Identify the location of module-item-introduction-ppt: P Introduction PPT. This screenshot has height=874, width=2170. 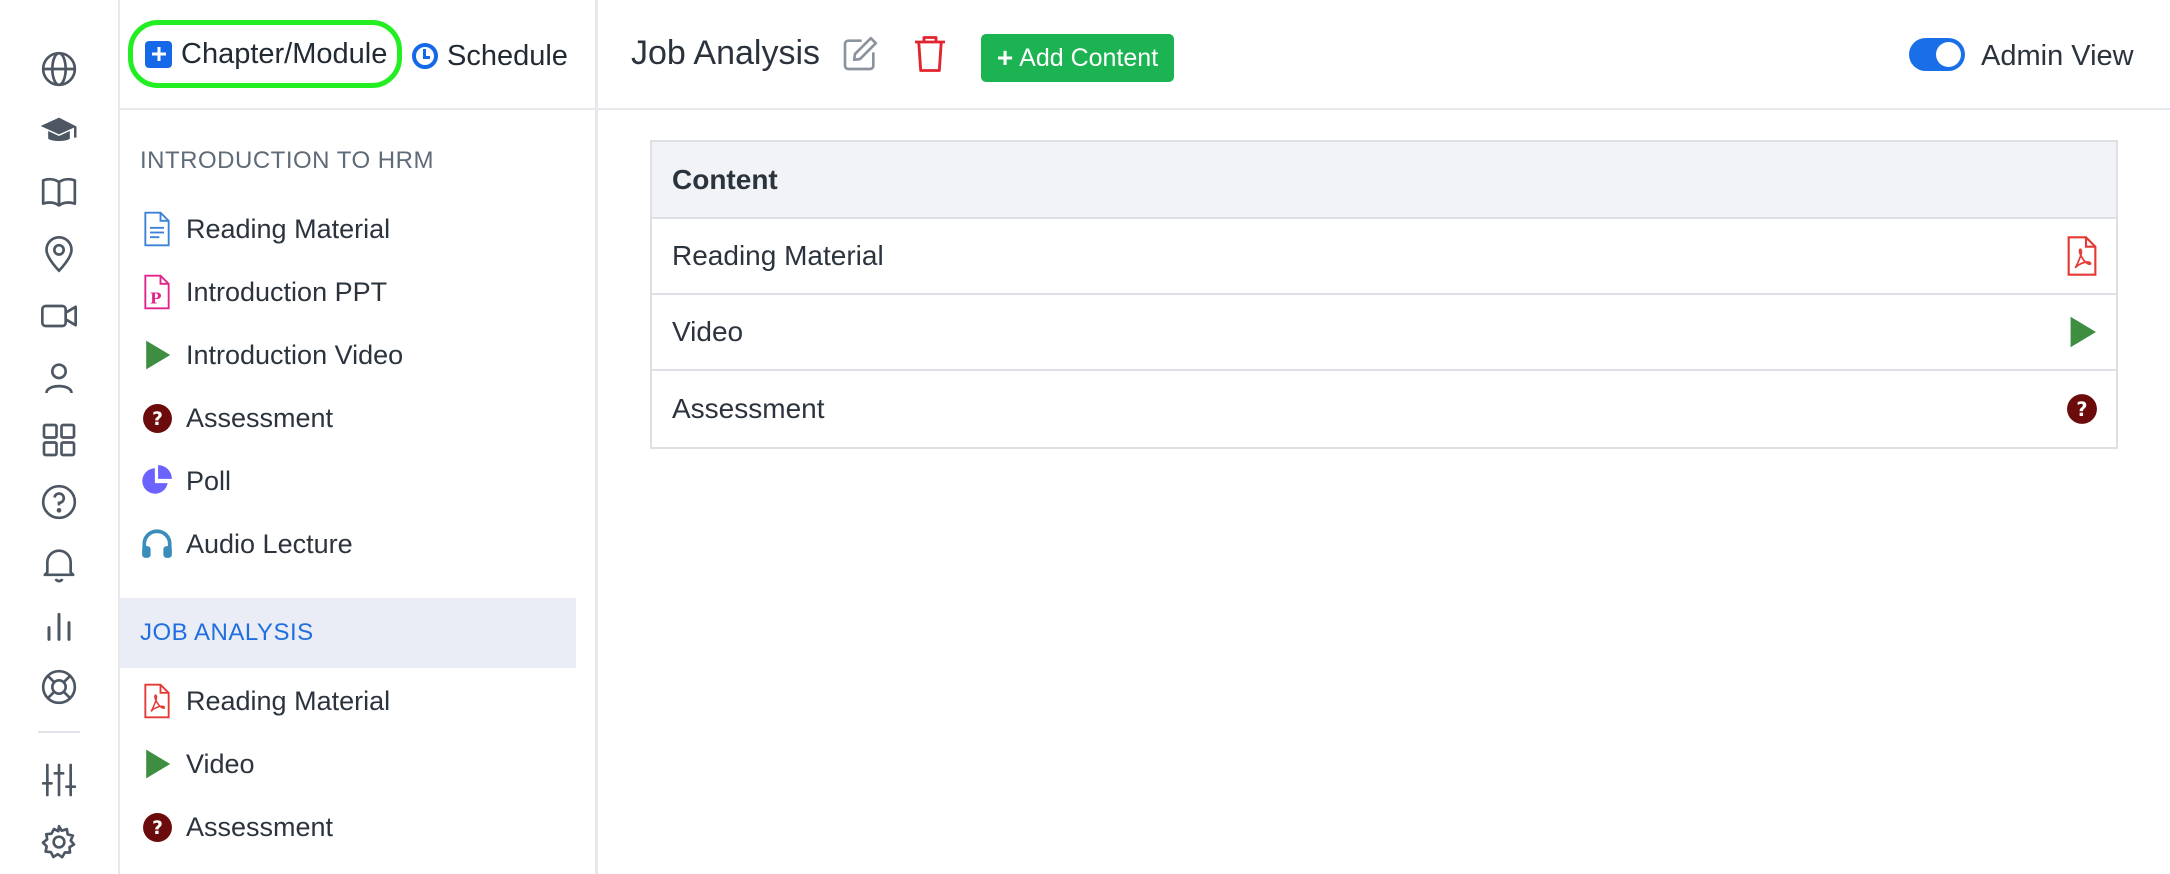
(263, 292).